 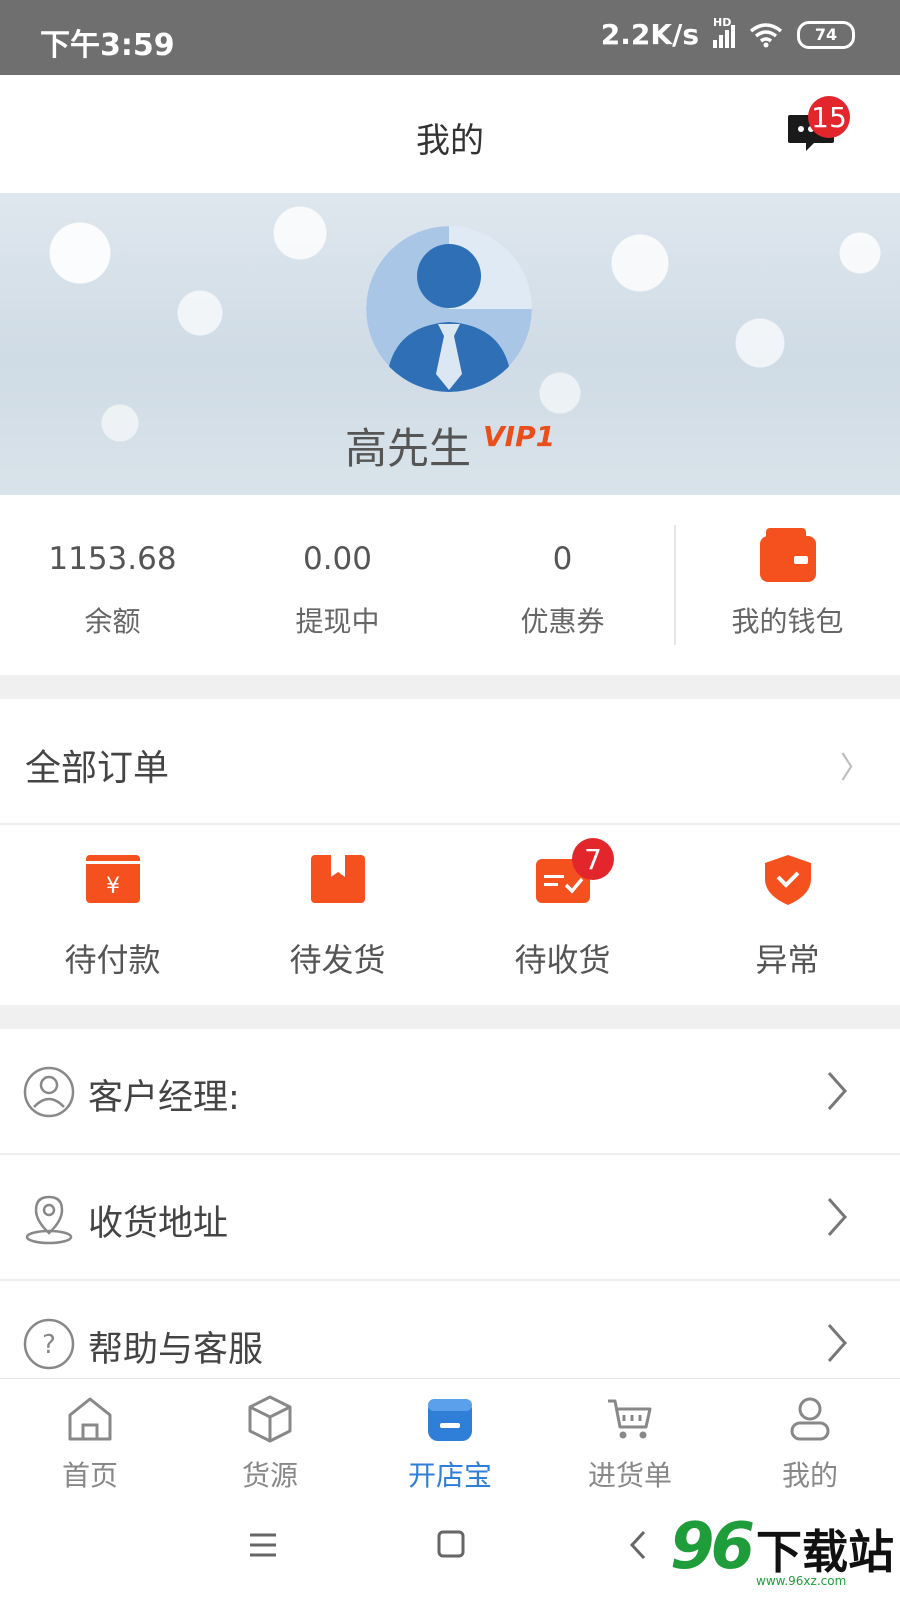 What do you see at coordinates (630, 1419) in the screenshot?
I see `cart-icon` at bounding box center [630, 1419].